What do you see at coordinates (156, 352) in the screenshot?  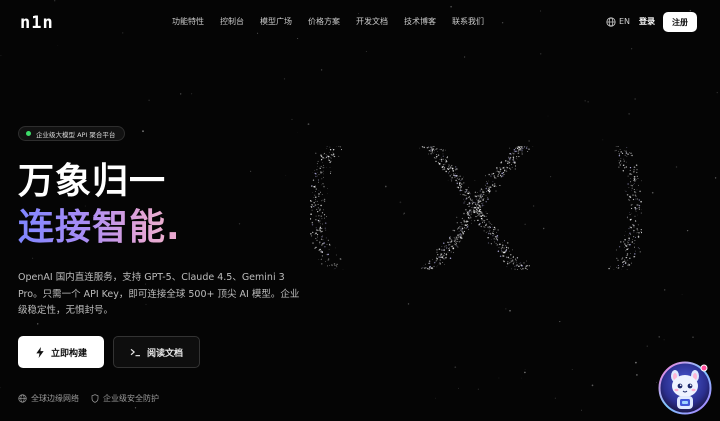 I see `read-docs-button: 阅读文档` at bounding box center [156, 352].